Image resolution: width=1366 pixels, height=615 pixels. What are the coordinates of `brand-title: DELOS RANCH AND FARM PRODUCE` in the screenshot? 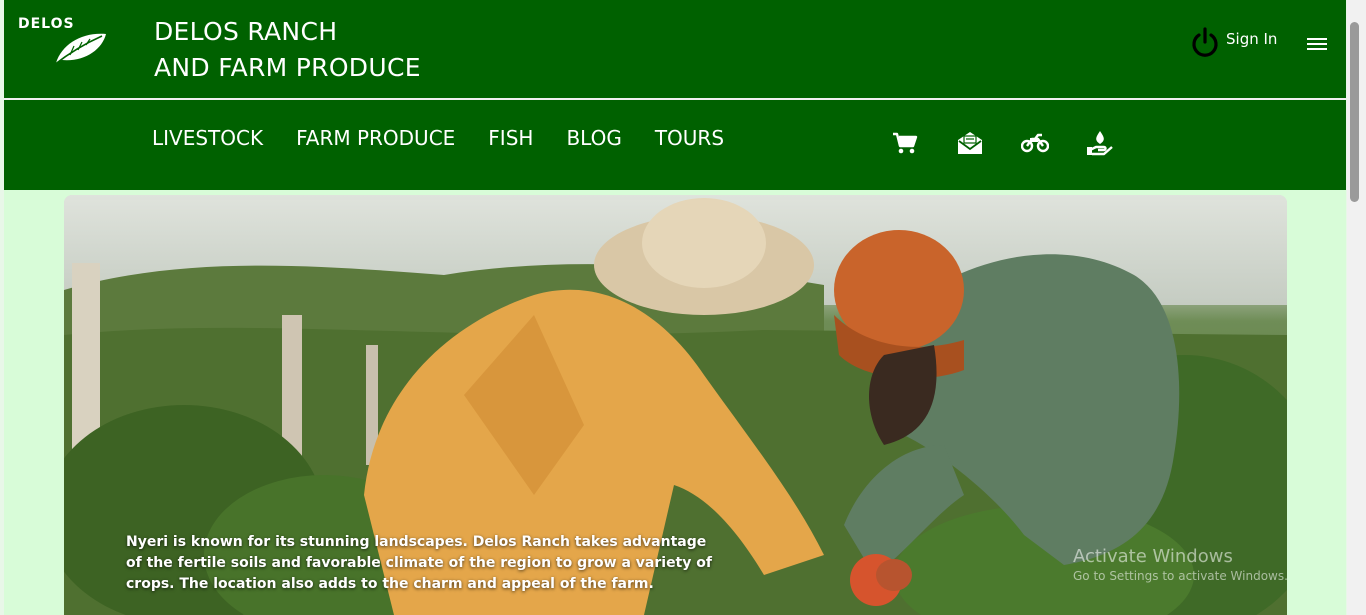 It's located at (287, 50).